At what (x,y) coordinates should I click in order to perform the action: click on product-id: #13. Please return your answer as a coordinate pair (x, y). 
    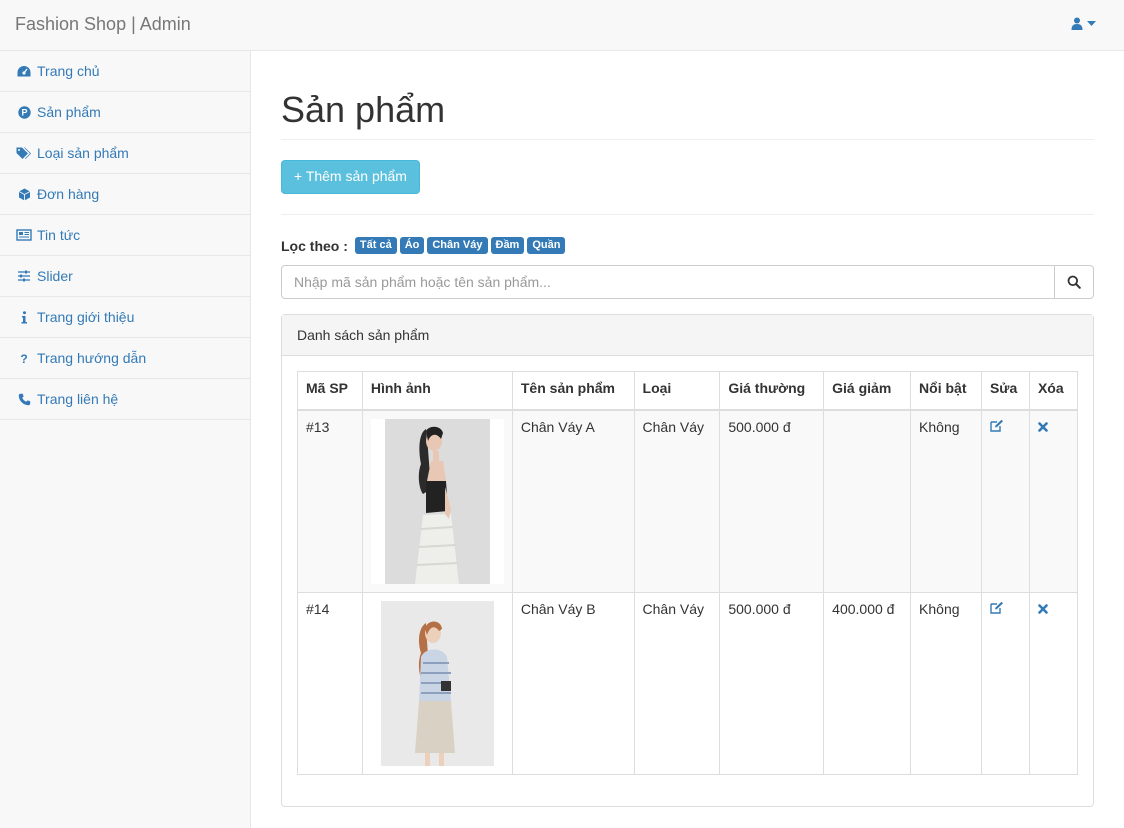
    Looking at the image, I should click on (330, 501).